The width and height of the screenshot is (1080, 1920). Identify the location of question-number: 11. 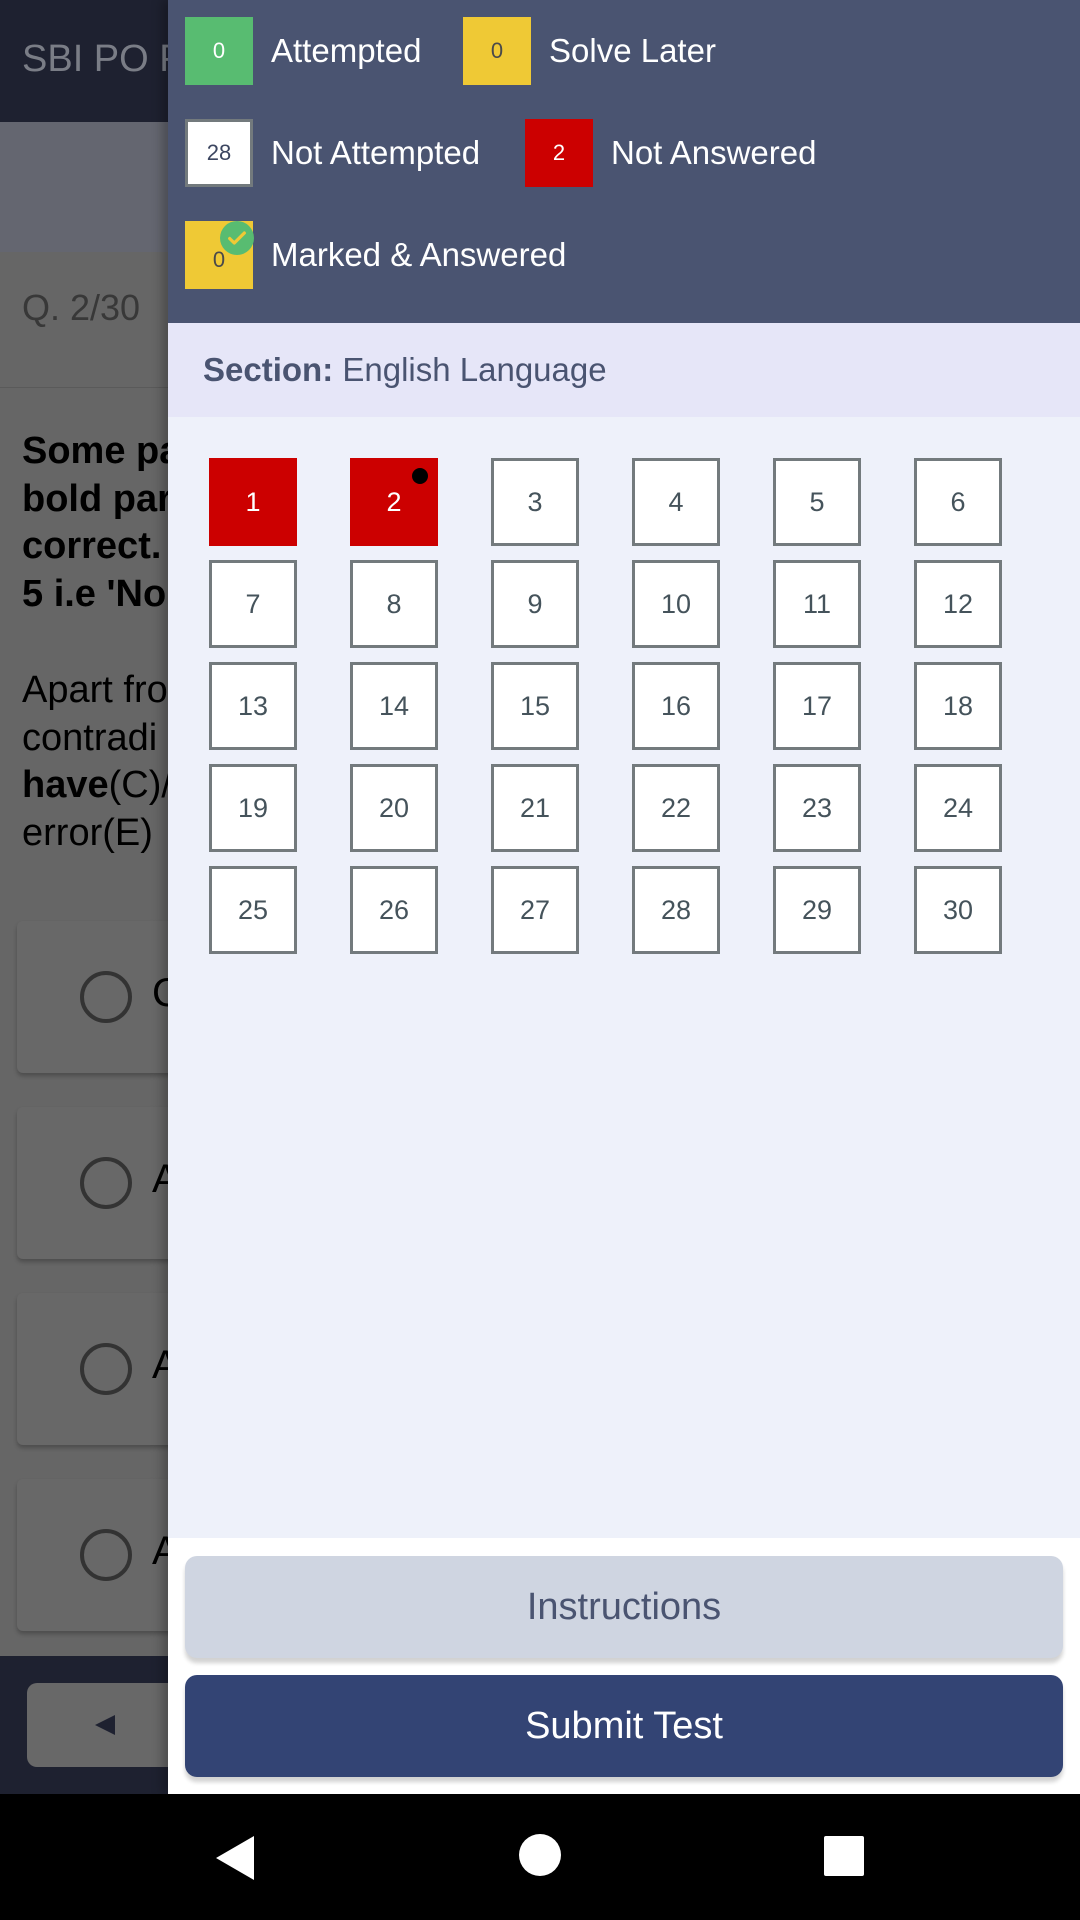
(817, 603).